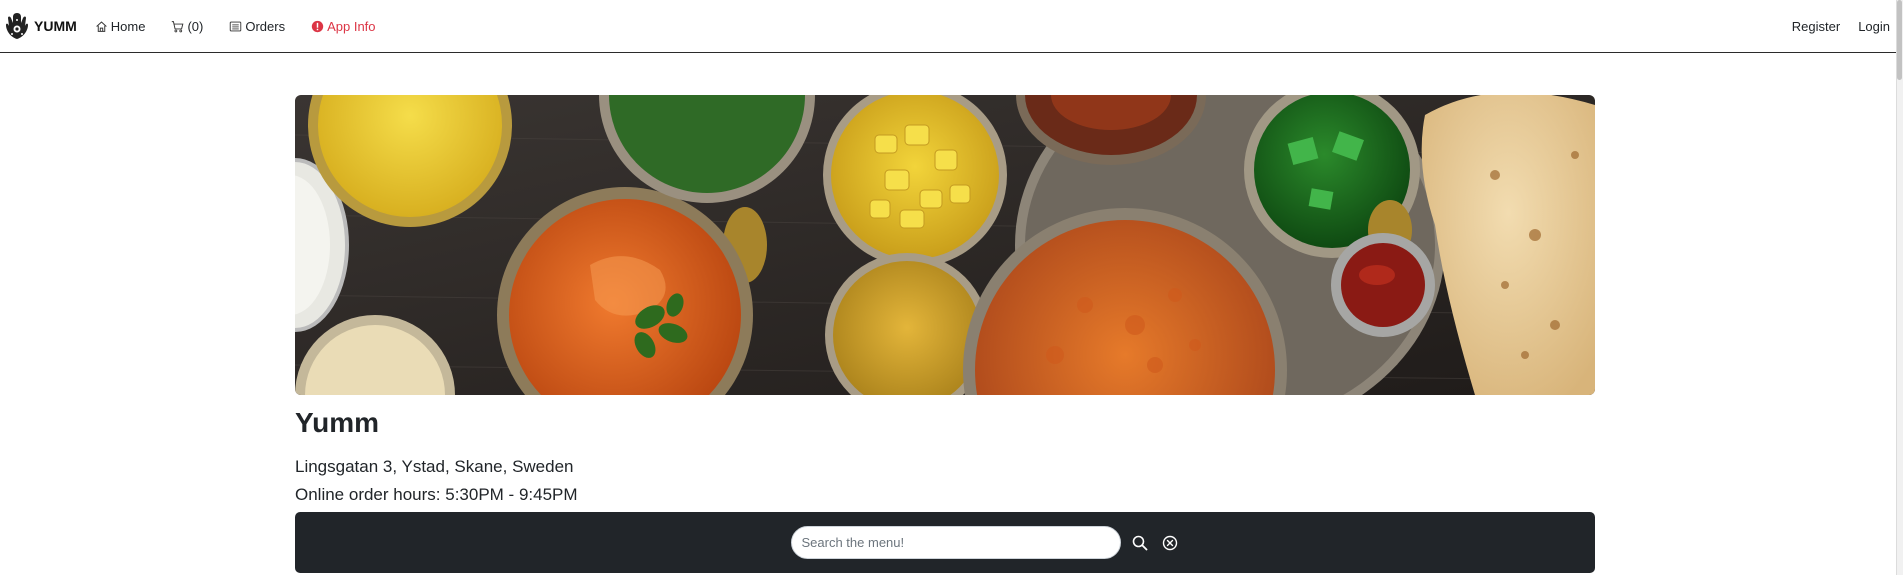  Describe the element at coordinates (1874, 26) in the screenshot. I see `login-link: Login` at that location.